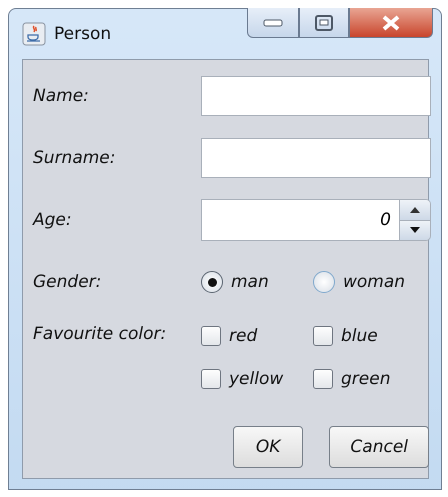 The image size is (448, 497). What do you see at coordinates (372, 335) in the screenshot?
I see `color-checkbox: blue` at bounding box center [372, 335].